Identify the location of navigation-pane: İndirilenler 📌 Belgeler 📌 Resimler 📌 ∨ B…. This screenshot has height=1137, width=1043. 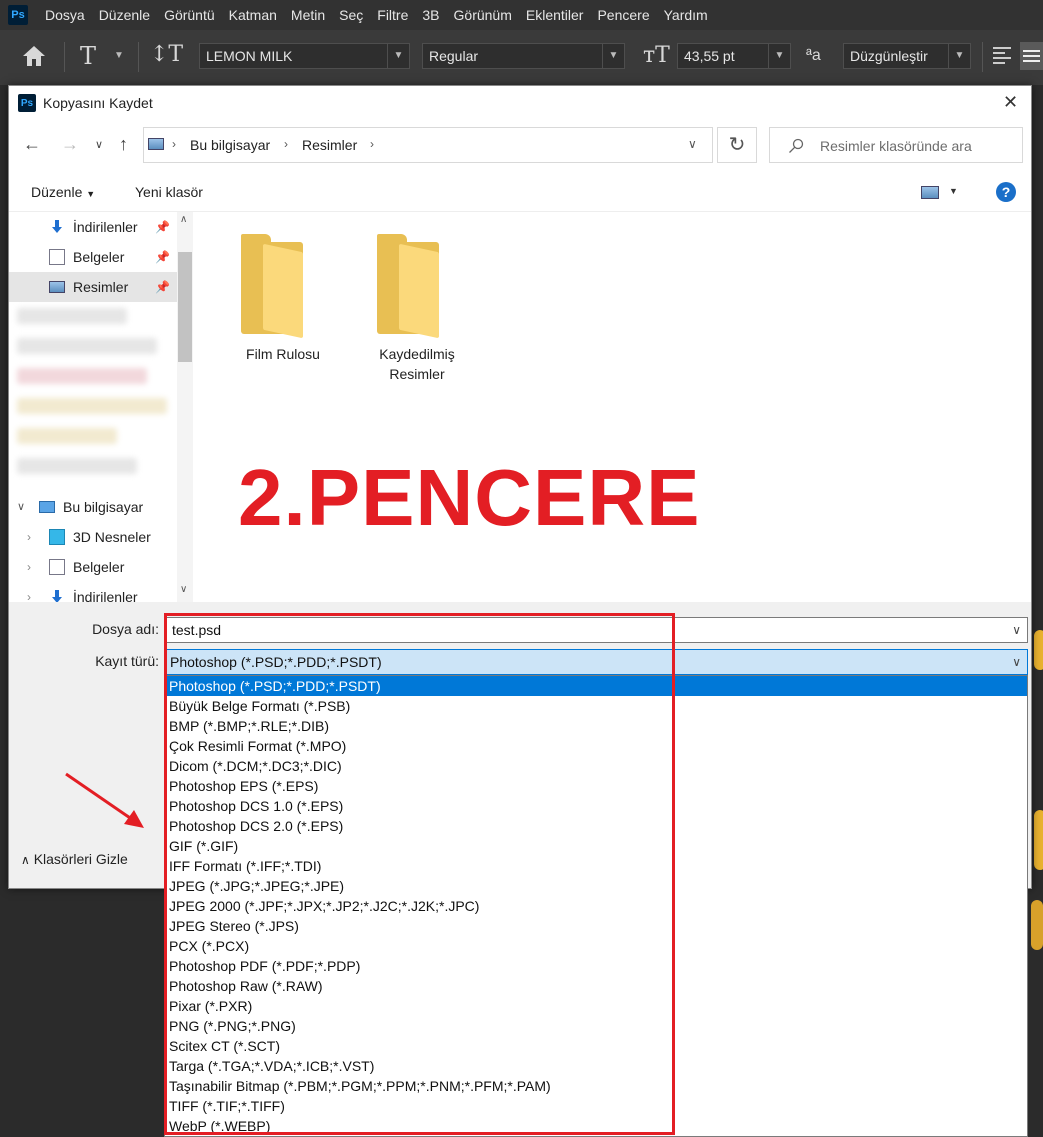
(101, 407).